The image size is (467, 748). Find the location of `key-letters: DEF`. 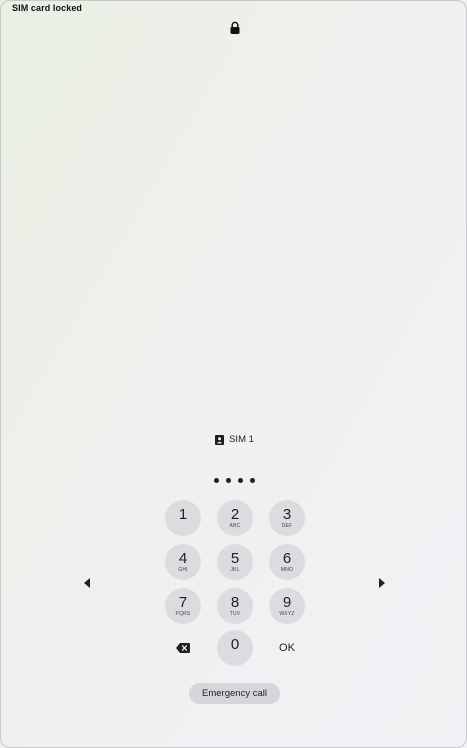

key-letters: DEF is located at coordinates (287, 526).